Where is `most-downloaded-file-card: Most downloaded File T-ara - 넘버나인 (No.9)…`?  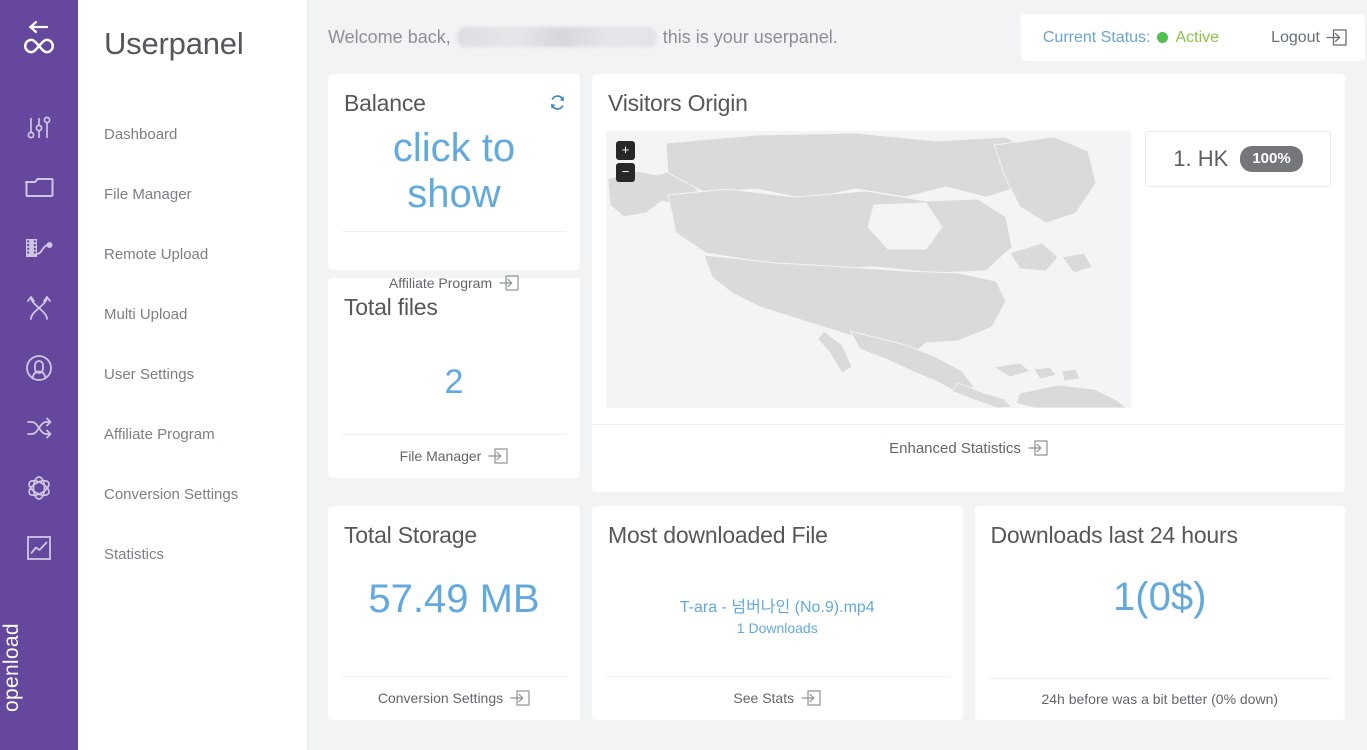
most-downloaded-file-card: Most downloaded File T-ara - 넘버나인 (No.9)… is located at coordinates (777, 613).